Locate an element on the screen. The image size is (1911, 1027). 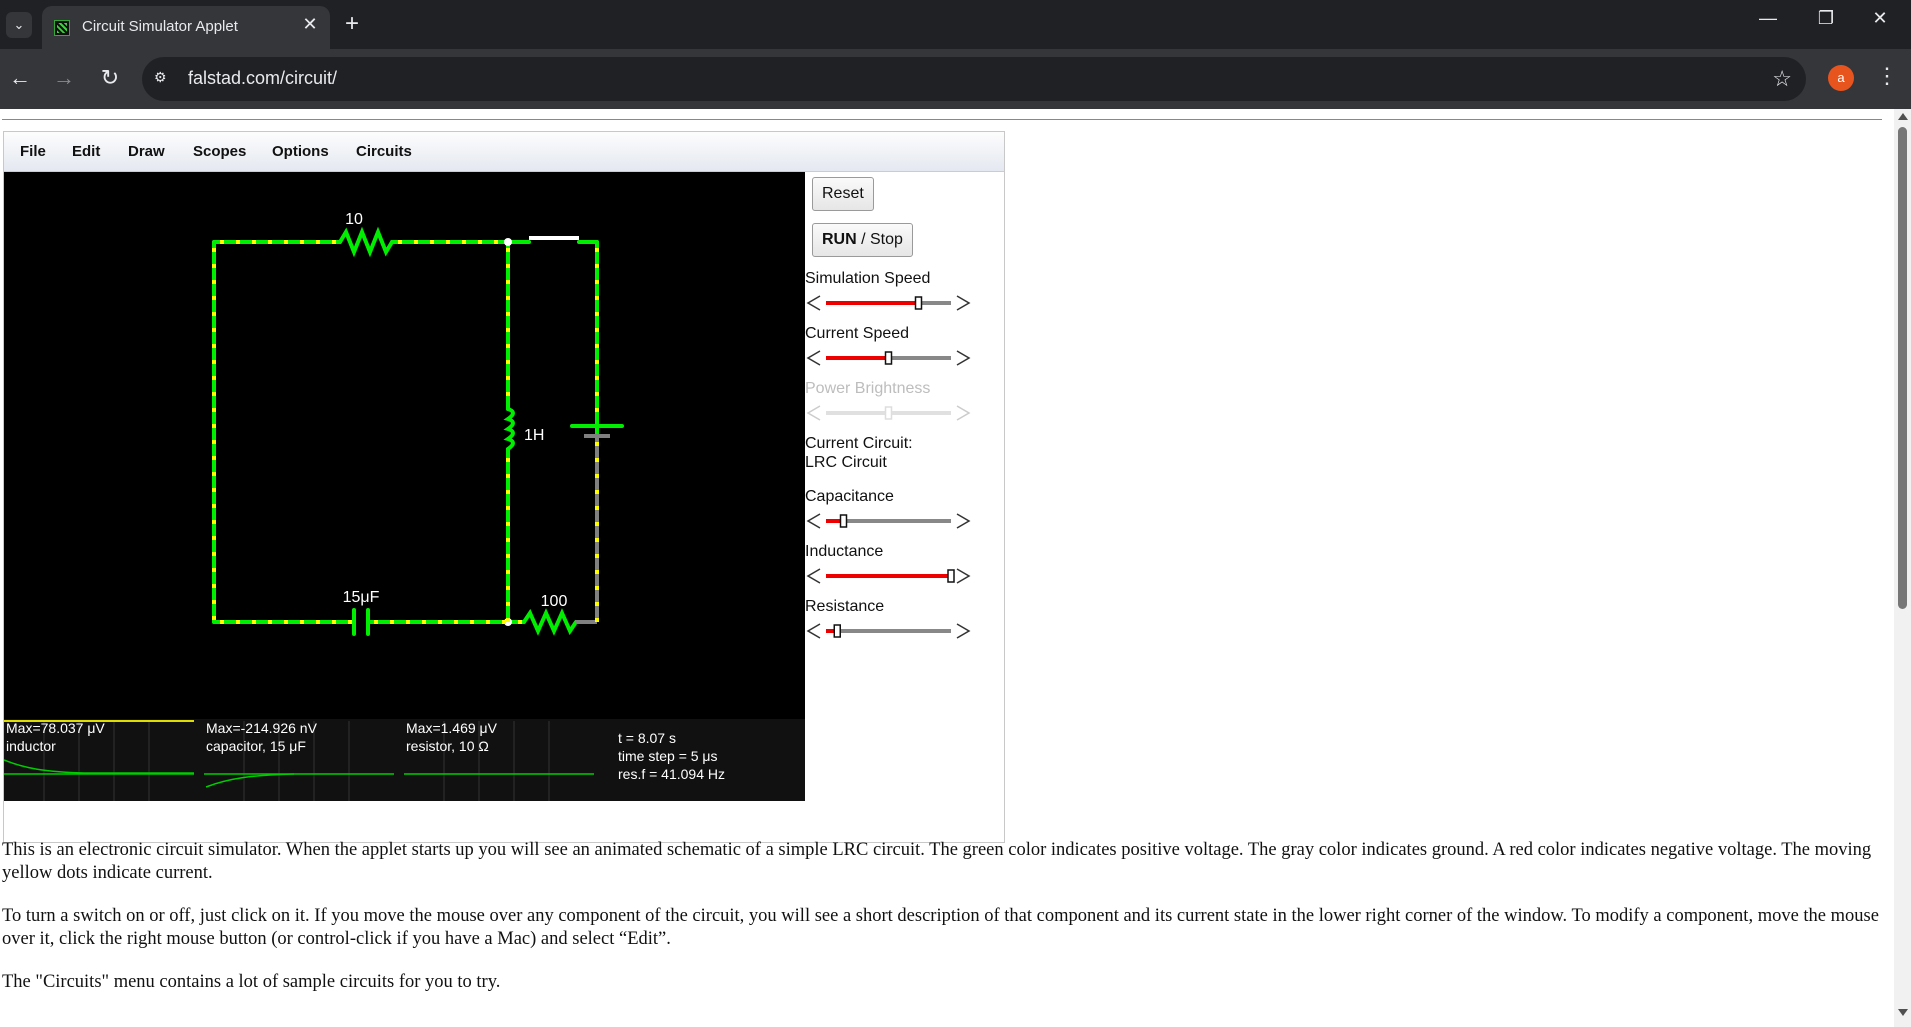
browser-tab: Circuit Simulator Applet ✕ is located at coordinates (186, 27).